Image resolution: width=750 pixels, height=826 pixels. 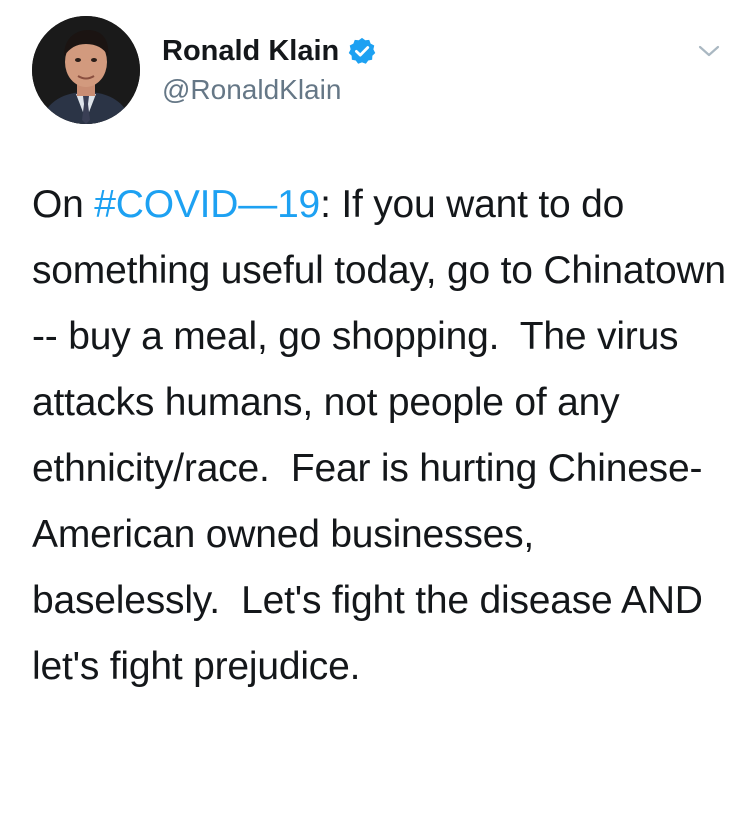 I want to click on display-name: Ronald Klain, so click(x=250, y=51).